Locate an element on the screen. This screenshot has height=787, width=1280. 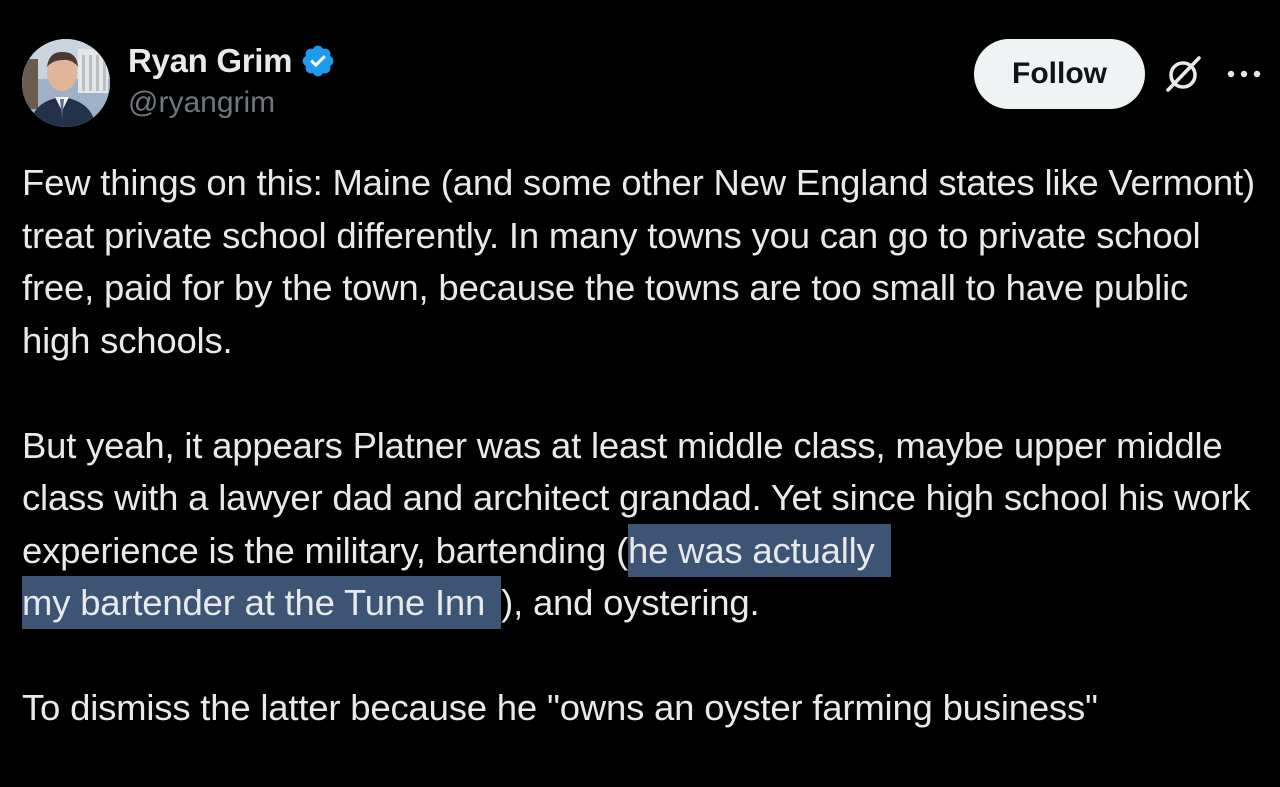
grok-icon is located at coordinates (1184, 74).